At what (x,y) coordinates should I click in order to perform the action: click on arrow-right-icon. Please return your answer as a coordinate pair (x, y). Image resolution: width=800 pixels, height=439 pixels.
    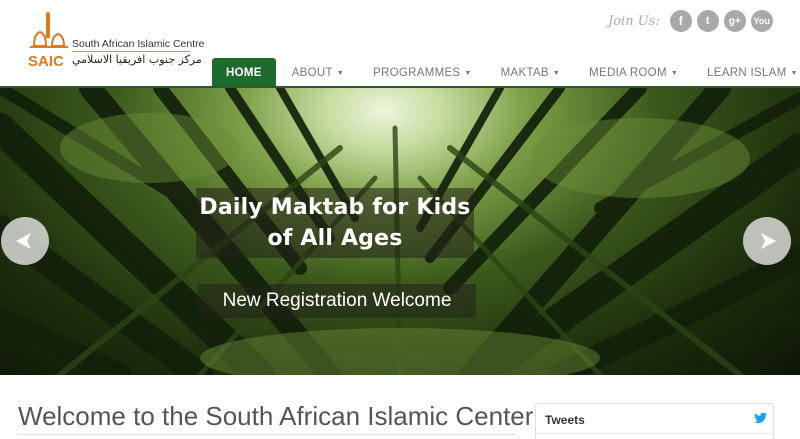
    Looking at the image, I should click on (768, 241).